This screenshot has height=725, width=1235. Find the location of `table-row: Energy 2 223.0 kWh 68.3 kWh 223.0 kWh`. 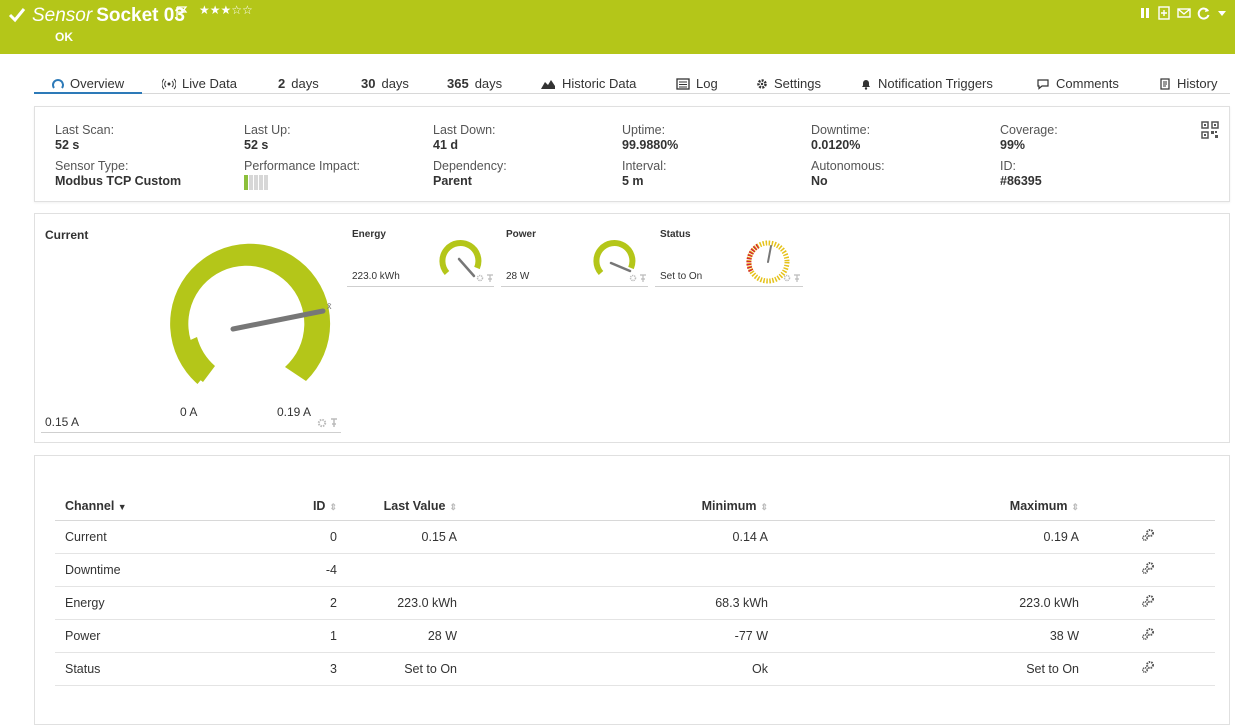

table-row: Energy 2 223.0 kWh 68.3 kWh 223.0 kWh is located at coordinates (635, 603).